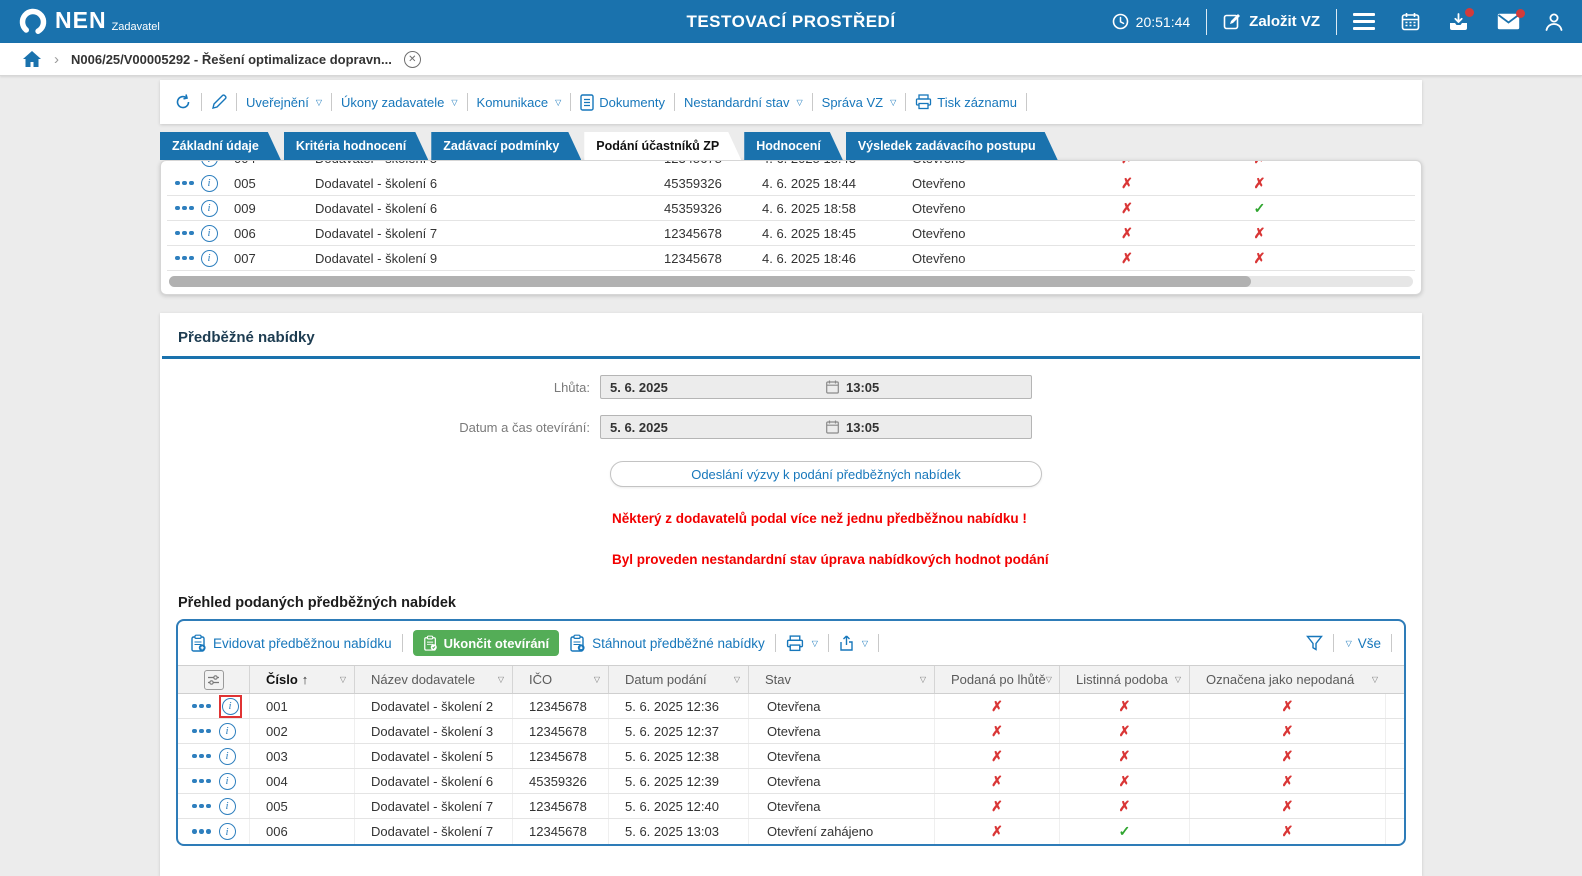 Image resolution: width=1582 pixels, height=876 pixels. Describe the element at coordinates (1554, 22) in the screenshot. I see `user-profile-icon` at that location.